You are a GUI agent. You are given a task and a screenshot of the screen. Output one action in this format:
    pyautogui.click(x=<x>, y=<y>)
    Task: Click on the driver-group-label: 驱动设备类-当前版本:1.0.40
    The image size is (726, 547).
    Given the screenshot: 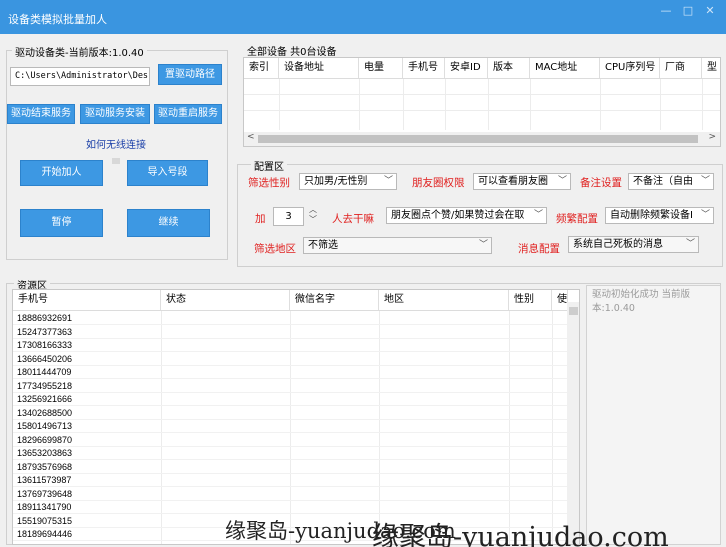 What is the action you would take?
    pyautogui.click(x=79, y=51)
    